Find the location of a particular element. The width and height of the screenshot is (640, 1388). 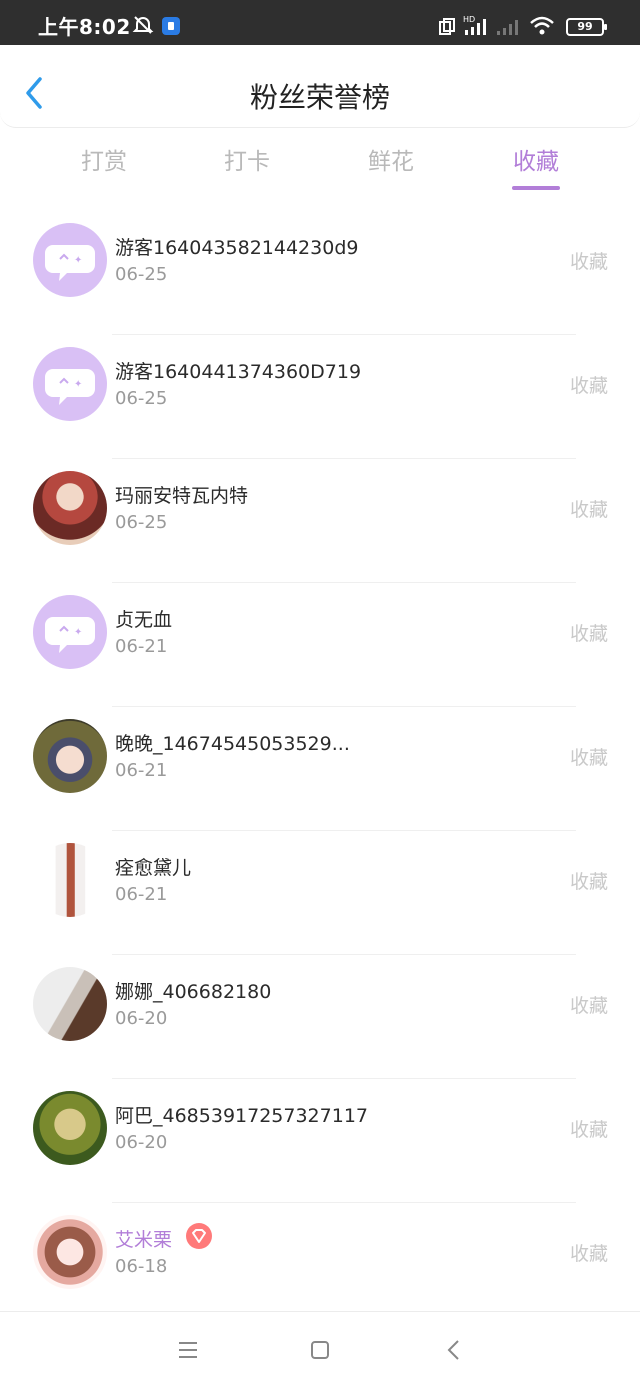

list-item: 阿巴_46853917257327117 06-20 收藏 is located at coordinates (320, 1141).